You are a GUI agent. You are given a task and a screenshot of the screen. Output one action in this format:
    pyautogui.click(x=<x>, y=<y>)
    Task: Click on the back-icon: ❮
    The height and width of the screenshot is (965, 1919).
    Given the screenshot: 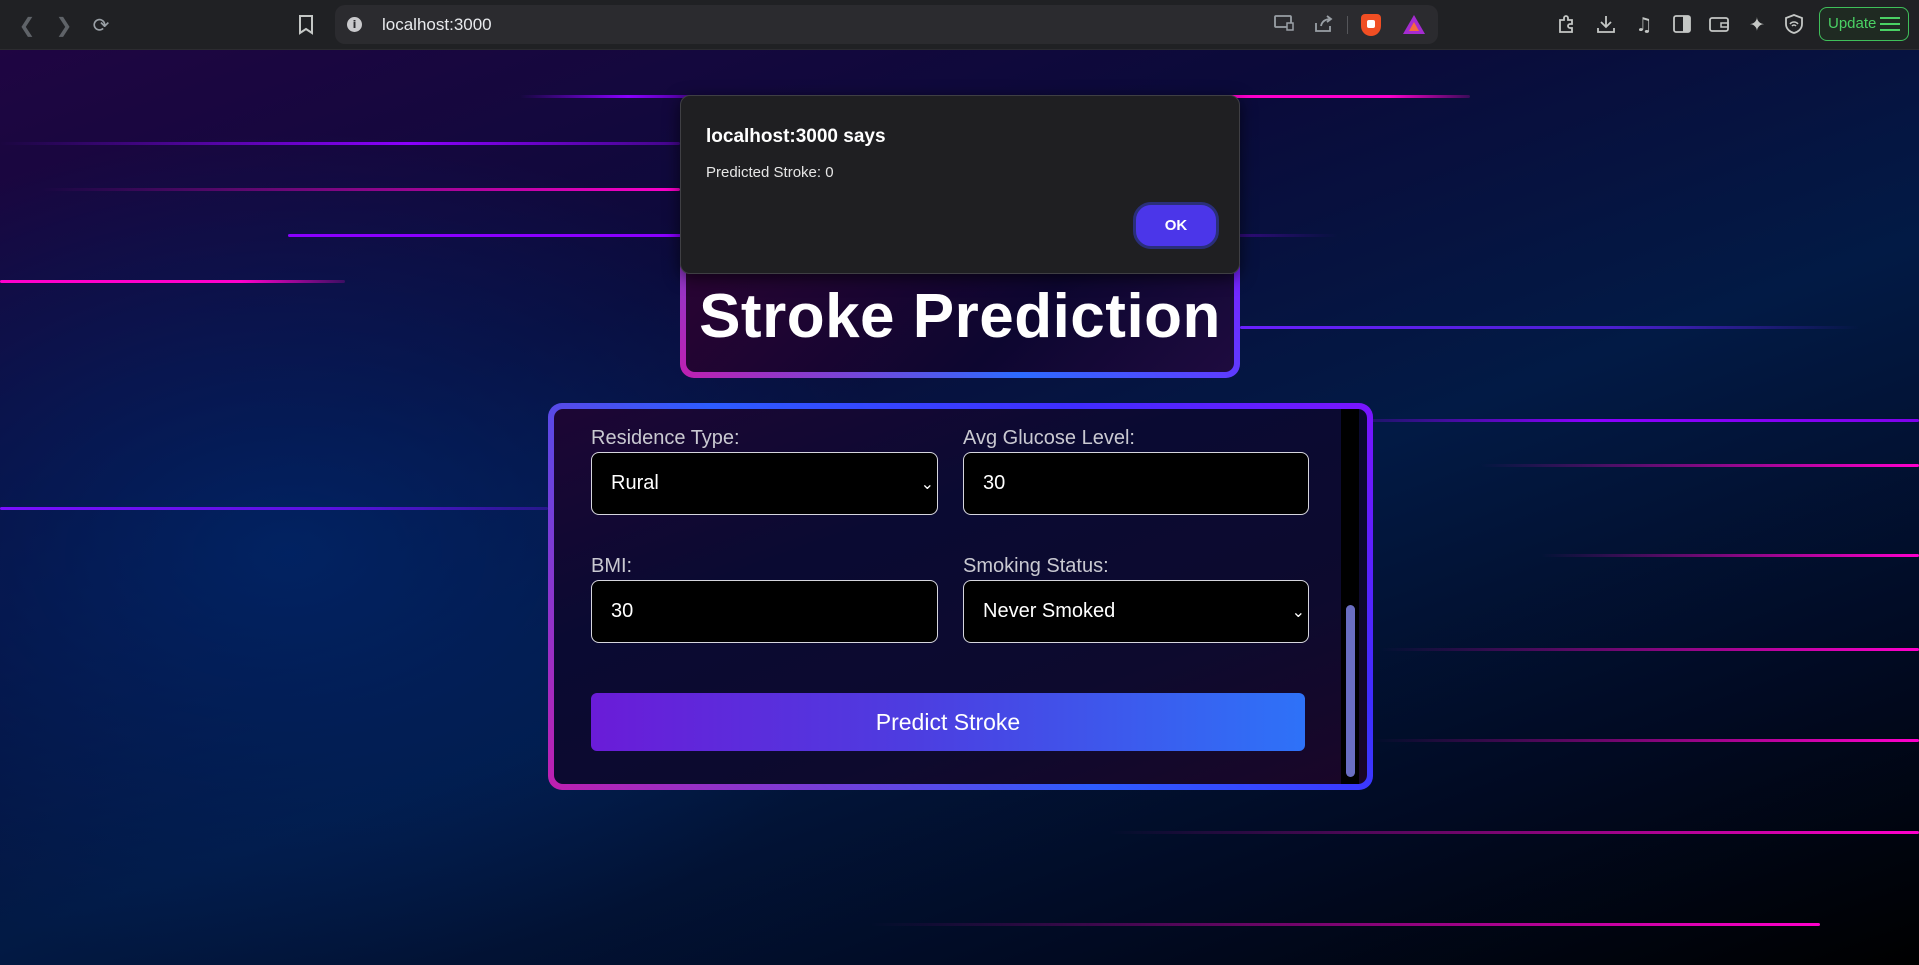 What is the action you would take?
    pyautogui.click(x=27, y=25)
    